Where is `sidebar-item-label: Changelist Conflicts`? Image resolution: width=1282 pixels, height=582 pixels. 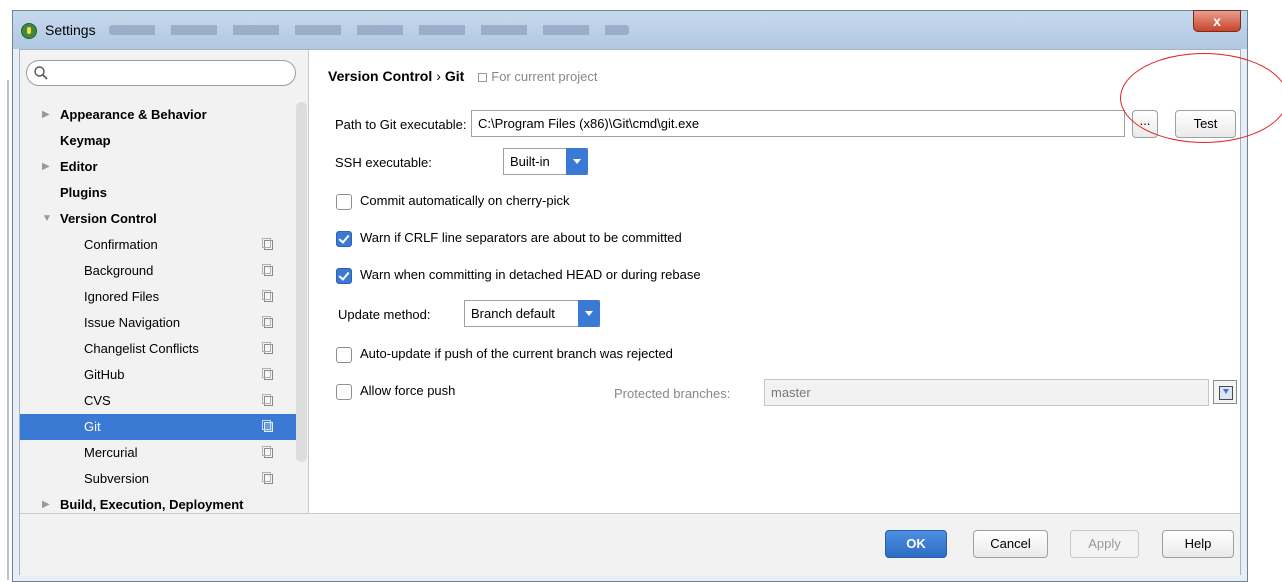
sidebar-item-label: Changelist Conflicts is located at coordinates (141, 348).